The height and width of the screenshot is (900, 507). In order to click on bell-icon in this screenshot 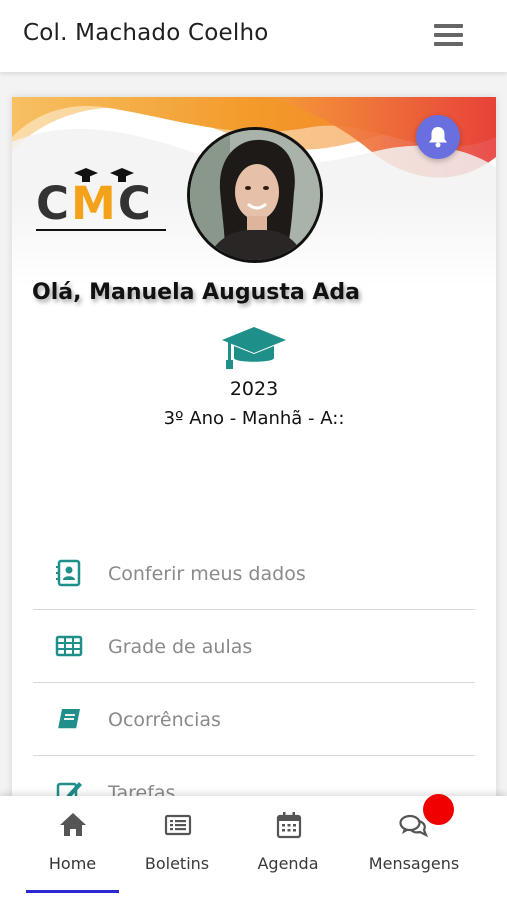, I will do `click(438, 137)`.